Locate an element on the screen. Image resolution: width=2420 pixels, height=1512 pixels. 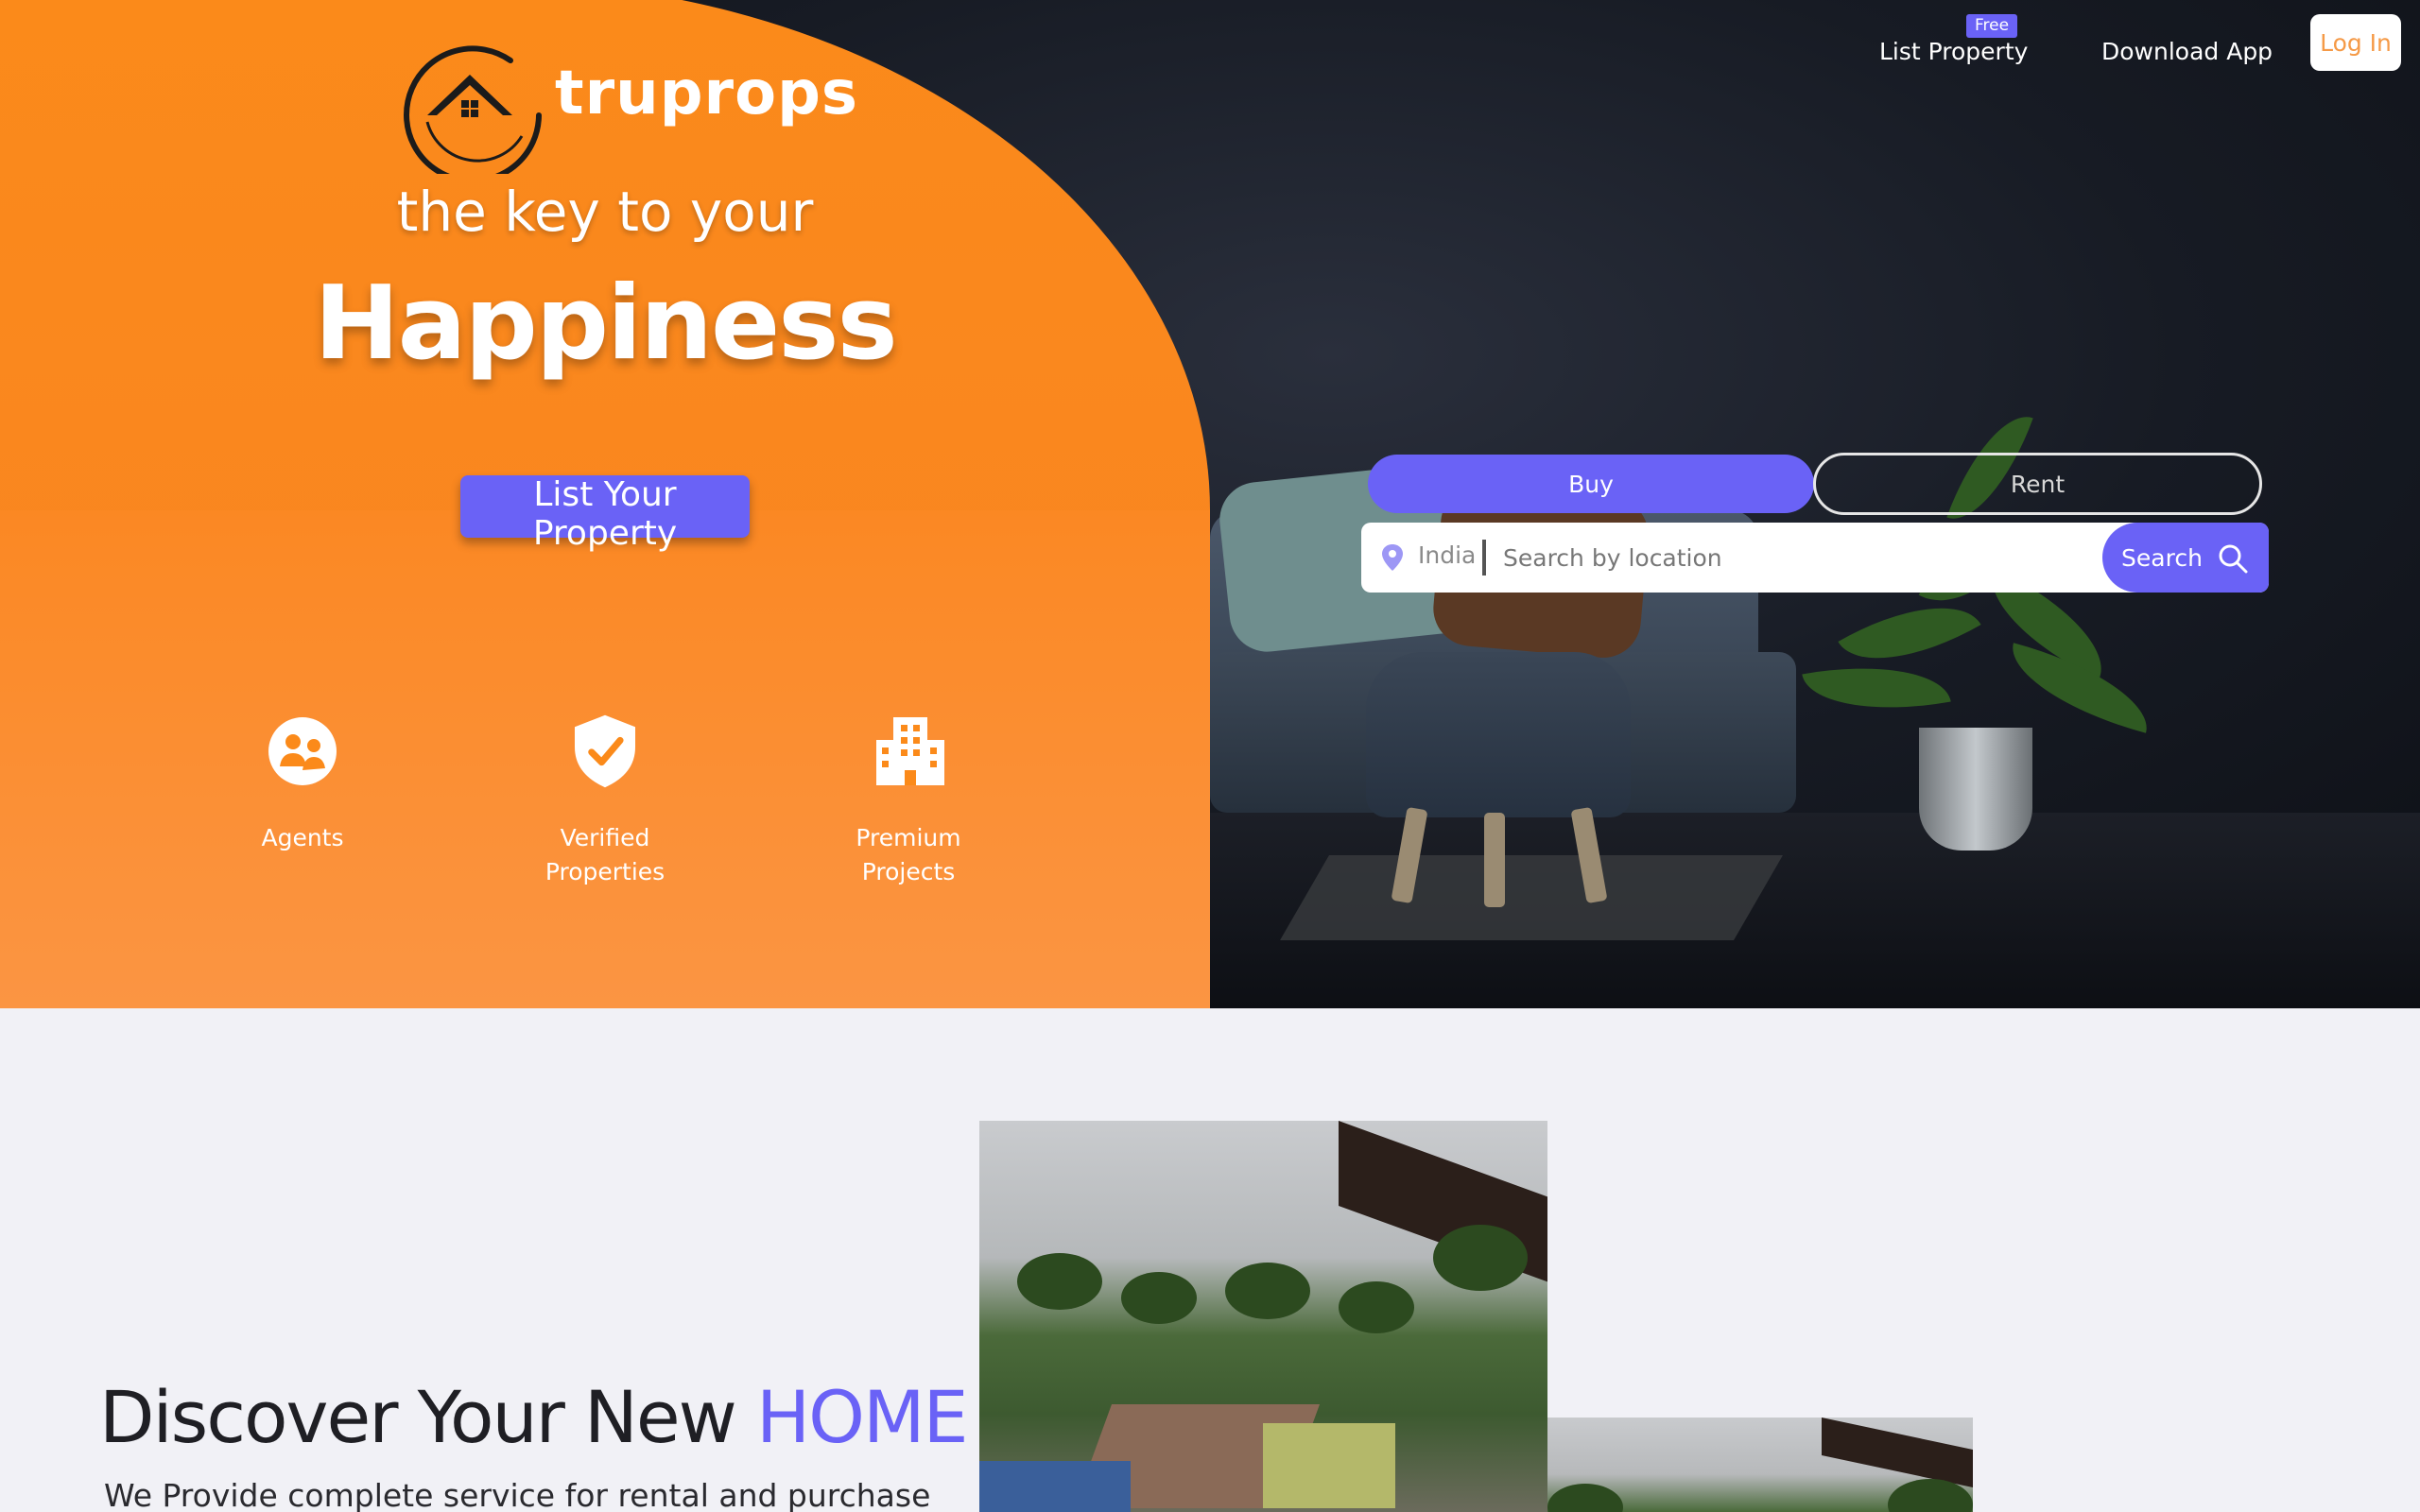
feature-agents: Agents is located at coordinates (302, 784).